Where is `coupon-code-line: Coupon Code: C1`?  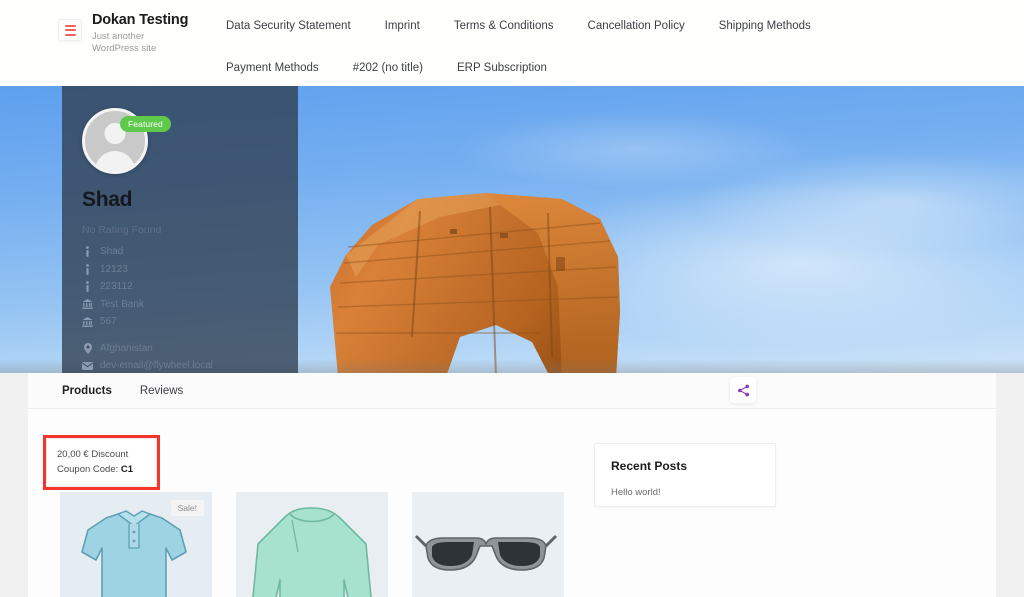
coupon-code-line: Coupon Code: C1 is located at coordinates (102, 469).